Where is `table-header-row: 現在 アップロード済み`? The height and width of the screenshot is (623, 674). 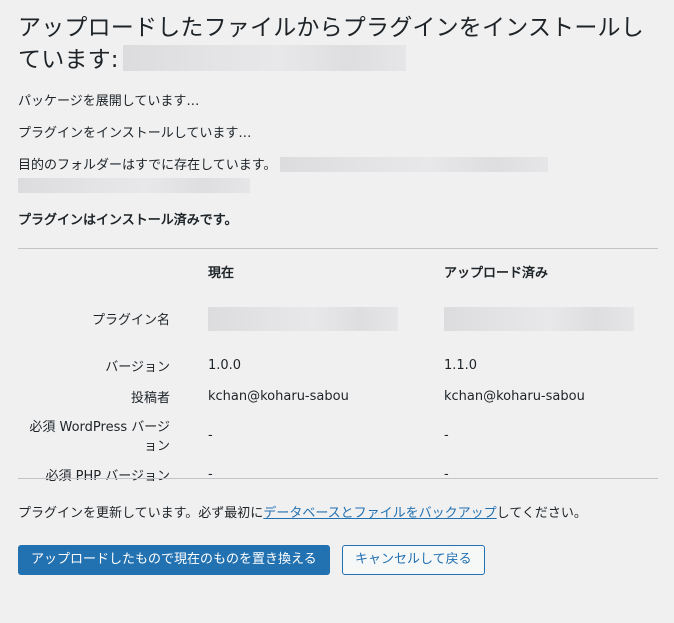
table-header-row: 現在 アップロード済み is located at coordinates (338, 271).